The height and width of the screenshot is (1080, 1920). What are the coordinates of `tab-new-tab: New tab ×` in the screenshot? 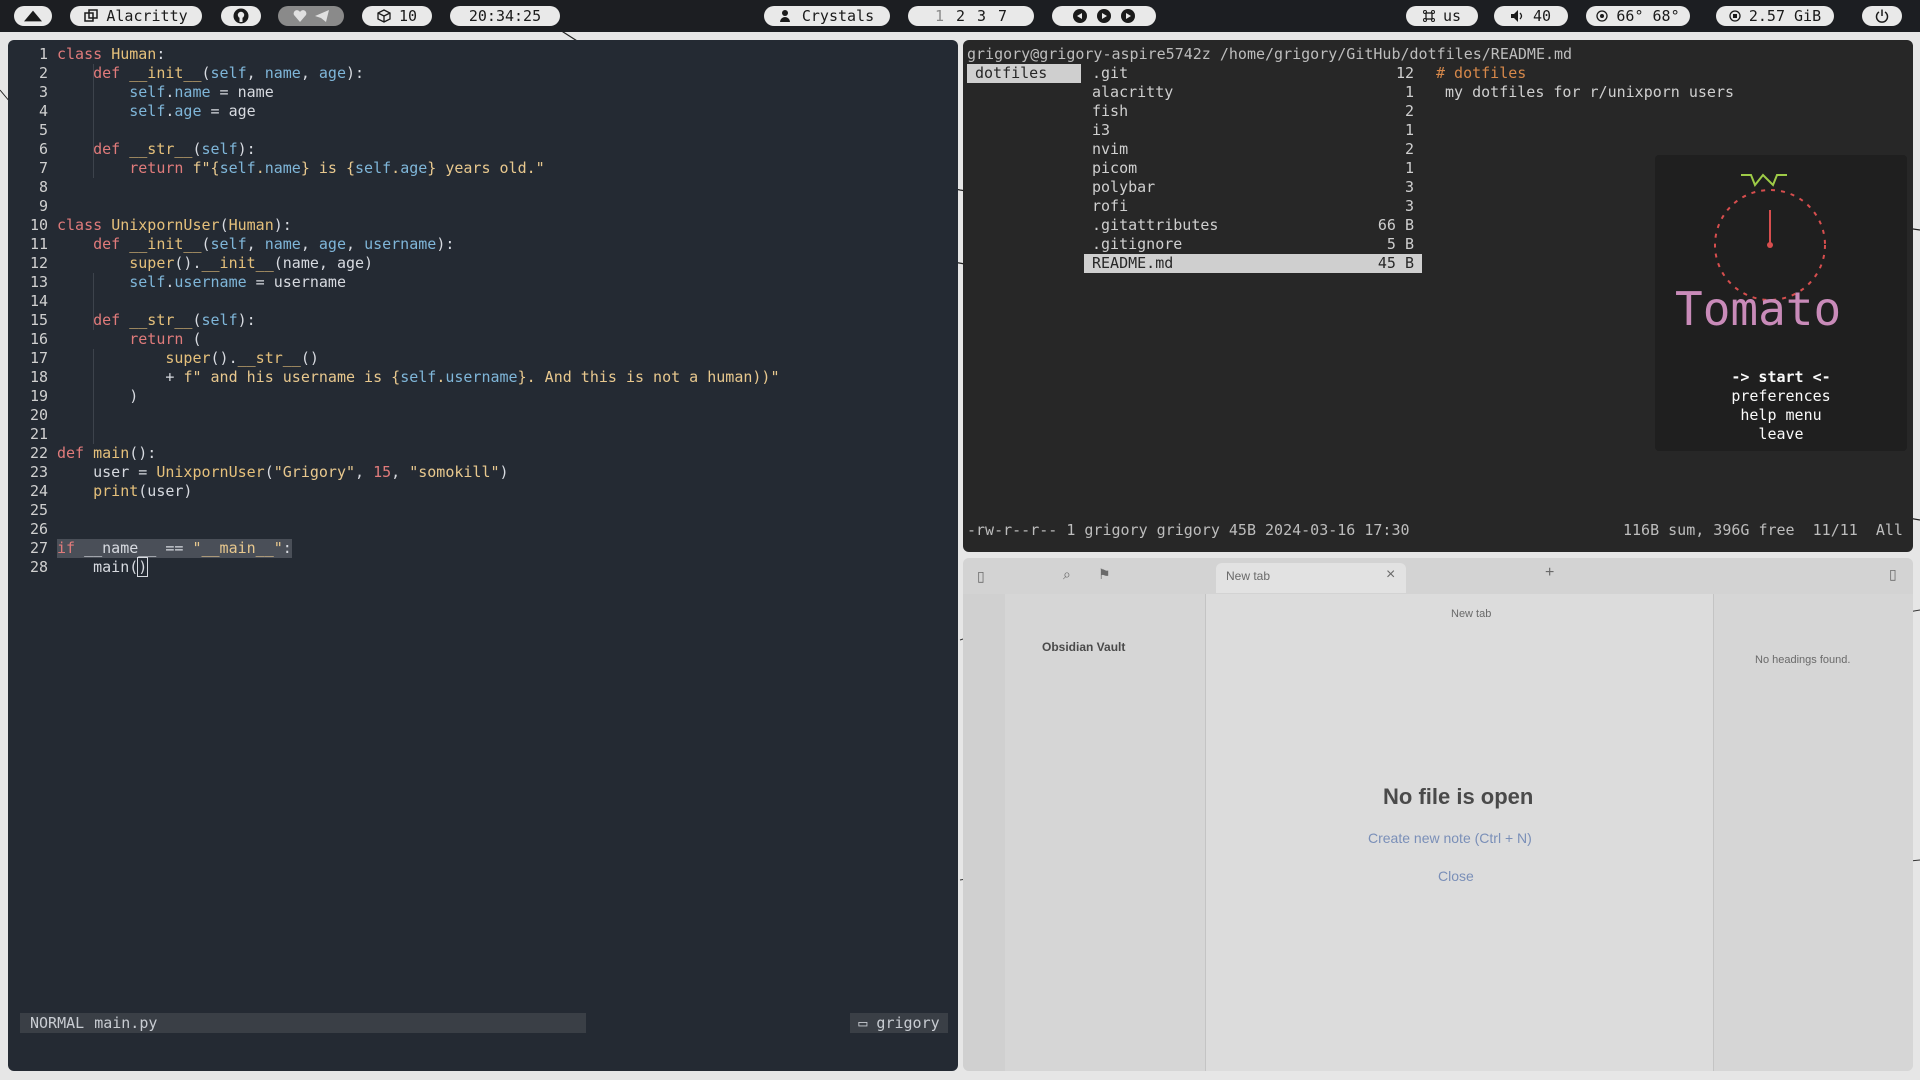 It's located at (1311, 578).